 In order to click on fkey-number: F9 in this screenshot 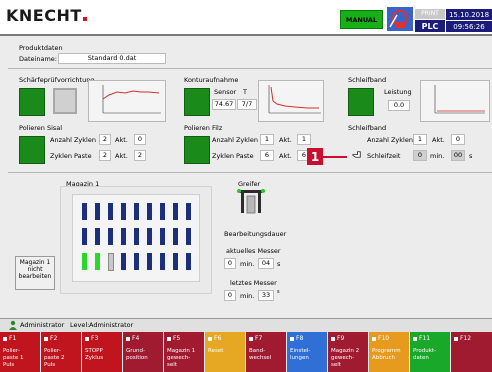, I will do `click(337, 338)`.